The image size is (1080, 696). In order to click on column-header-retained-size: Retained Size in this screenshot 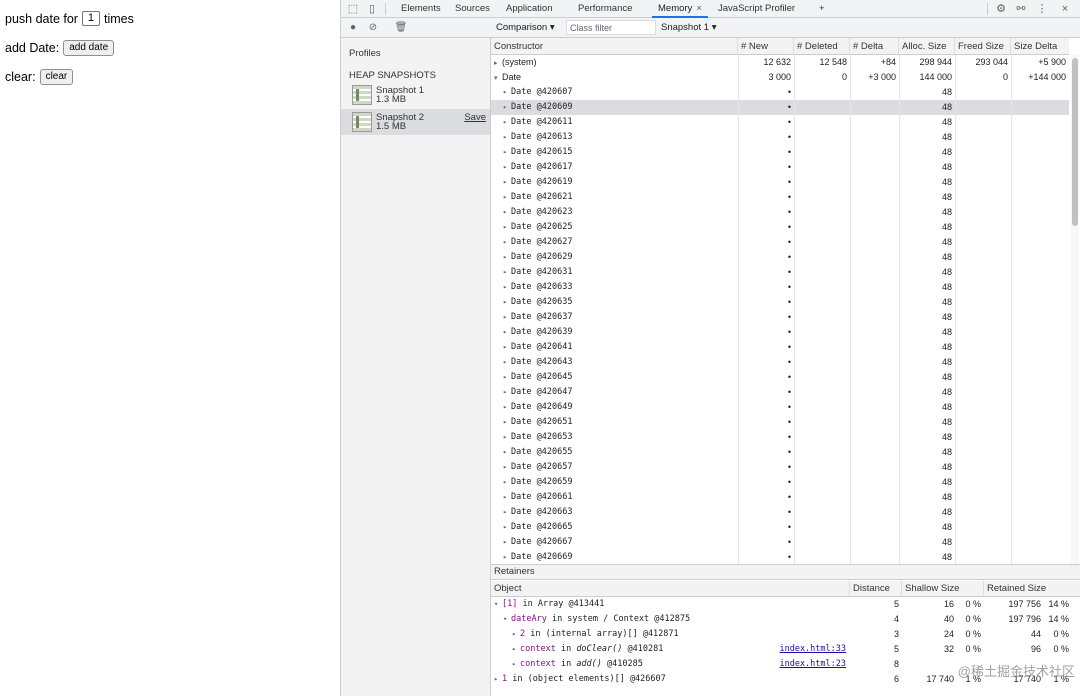, I will do `click(1032, 589)`.